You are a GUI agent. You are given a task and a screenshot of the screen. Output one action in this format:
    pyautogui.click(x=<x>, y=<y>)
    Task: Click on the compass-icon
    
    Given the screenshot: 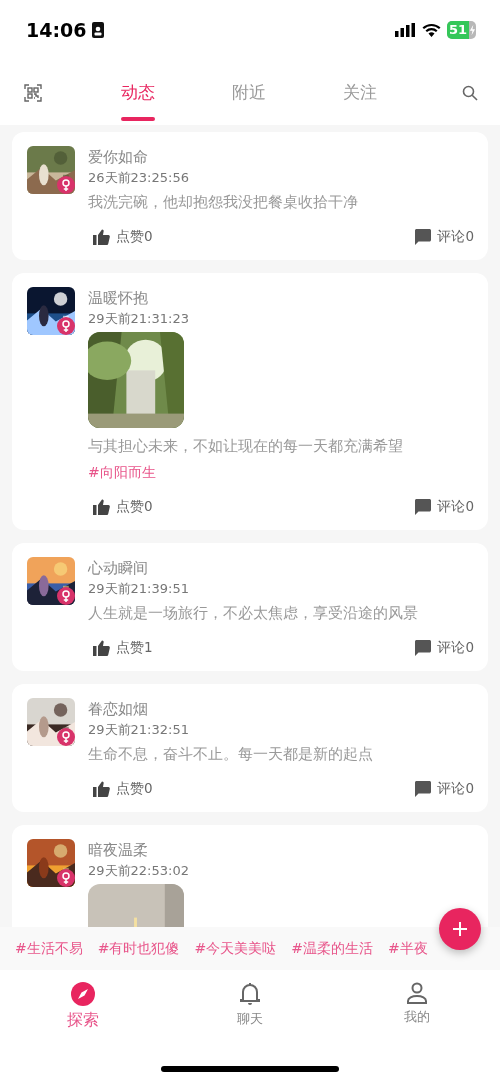 What is the action you would take?
    pyautogui.click(x=83, y=994)
    